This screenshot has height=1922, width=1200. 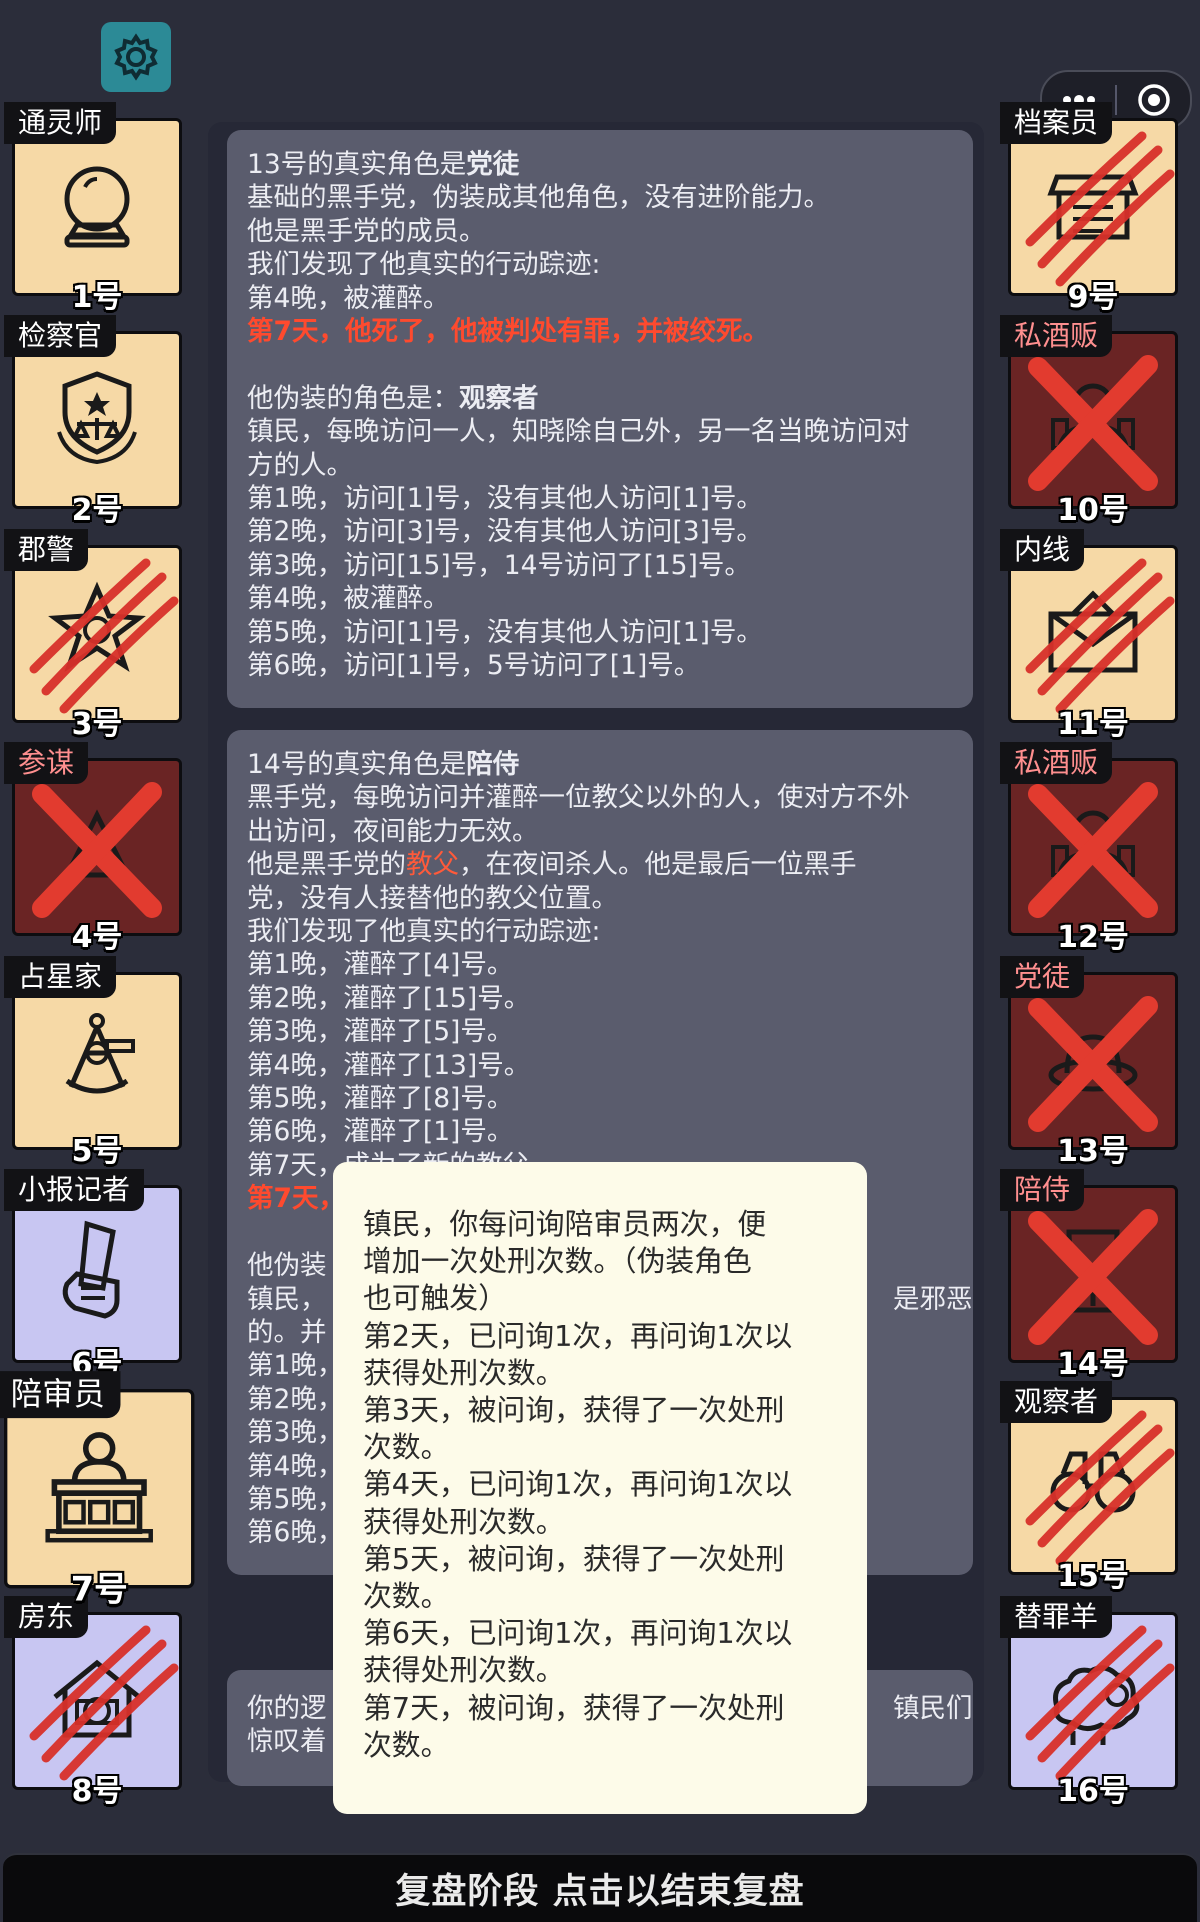 I want to click on player-number: 10号, so click(x=1093, y=510).